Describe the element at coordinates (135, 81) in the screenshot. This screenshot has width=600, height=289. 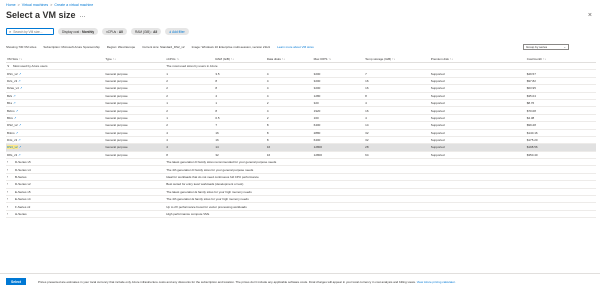
I see `cell-type: General purpose` at that location.